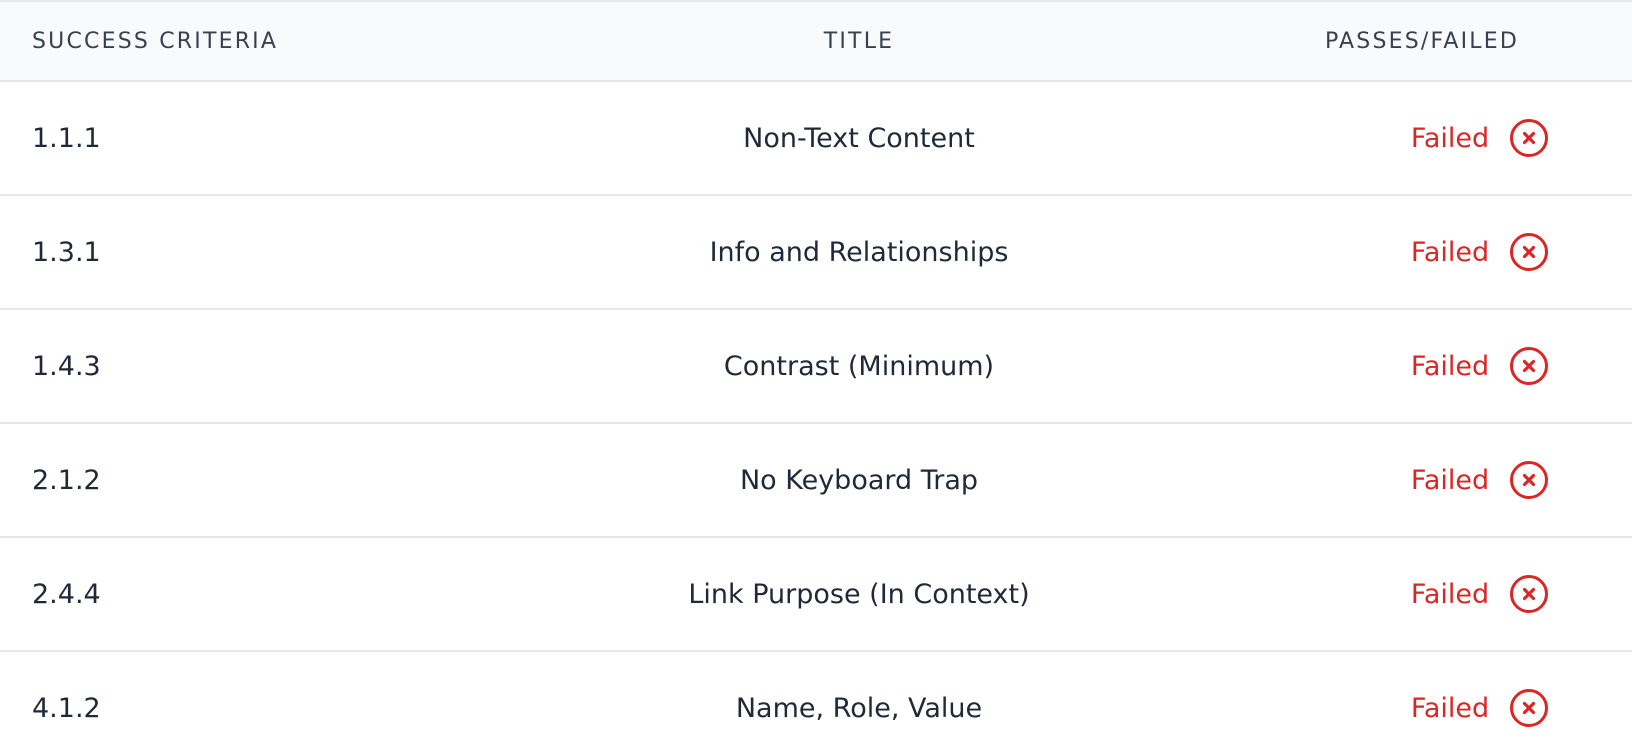  I want to click on table-row: 4.1.2 Name, Role, Value Failed, so click(816, 696).